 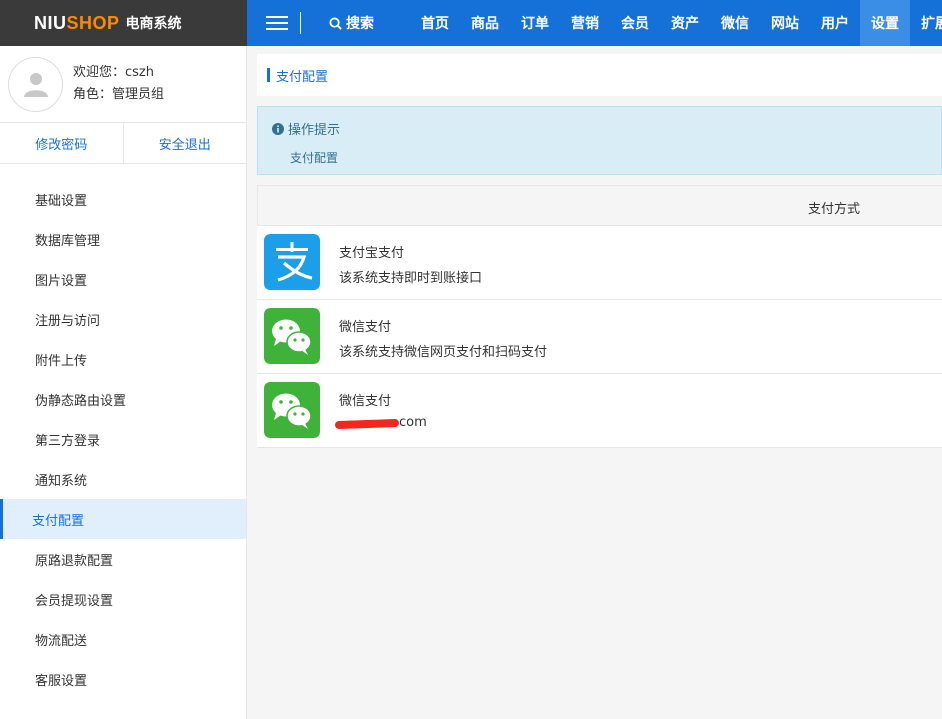 I want to click on nav-orders: 订单, so click(x=535, y=23).